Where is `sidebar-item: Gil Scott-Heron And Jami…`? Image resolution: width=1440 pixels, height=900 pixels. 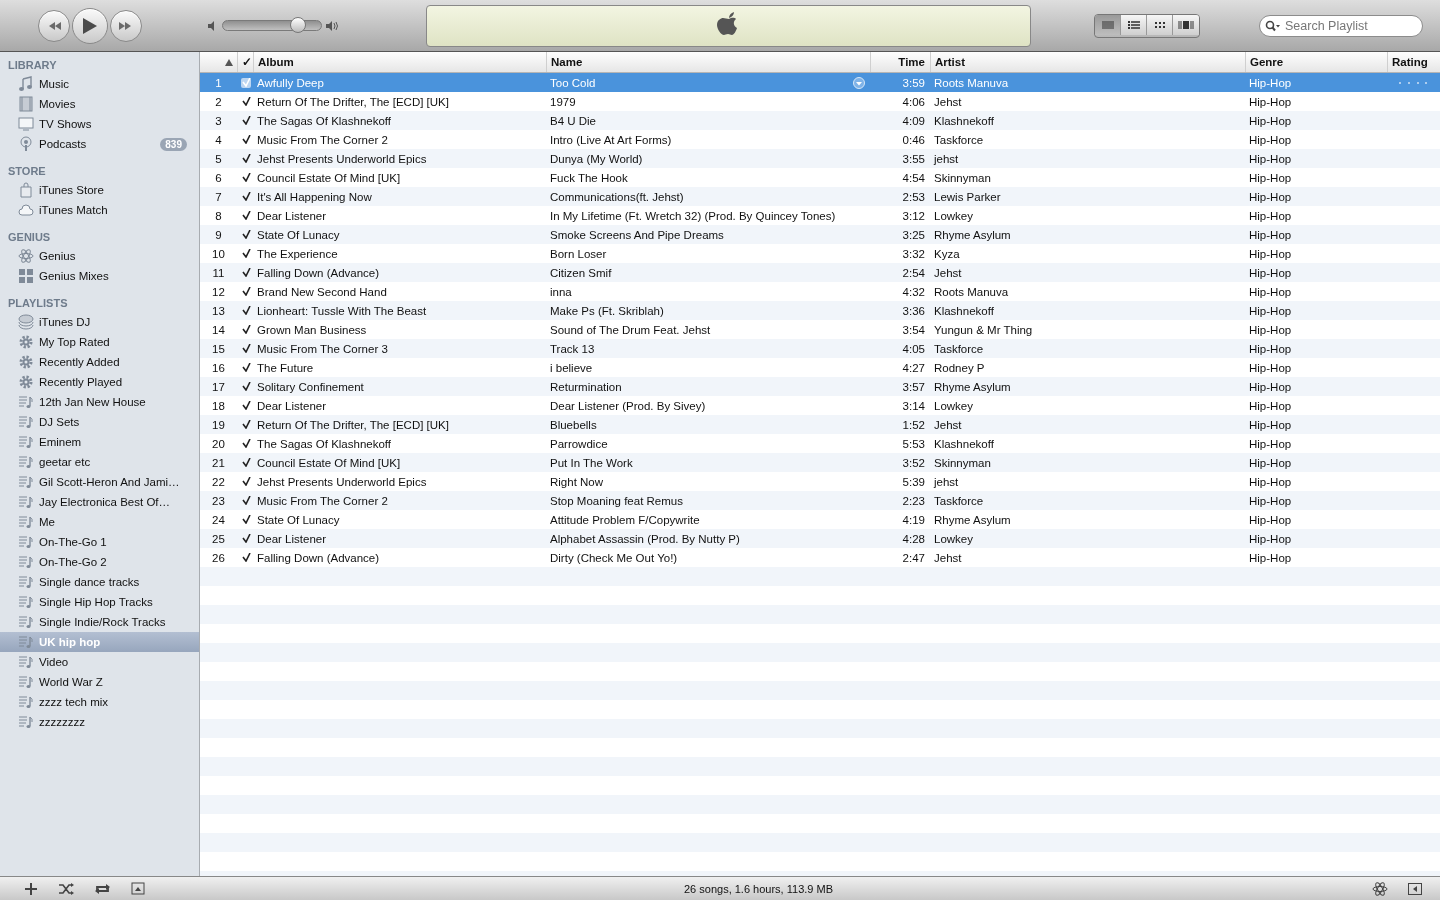
sidebar-item: Gil Scott-Heron And Jami… is located at coordinates (99, 482).